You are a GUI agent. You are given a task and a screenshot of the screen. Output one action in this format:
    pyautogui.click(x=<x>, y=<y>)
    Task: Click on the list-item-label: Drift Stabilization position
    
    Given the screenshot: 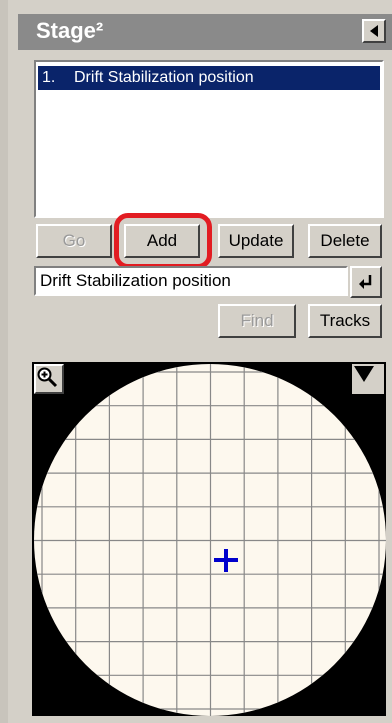 What is the action you would take?
    pyautogui.click(x=164, y=77)
    